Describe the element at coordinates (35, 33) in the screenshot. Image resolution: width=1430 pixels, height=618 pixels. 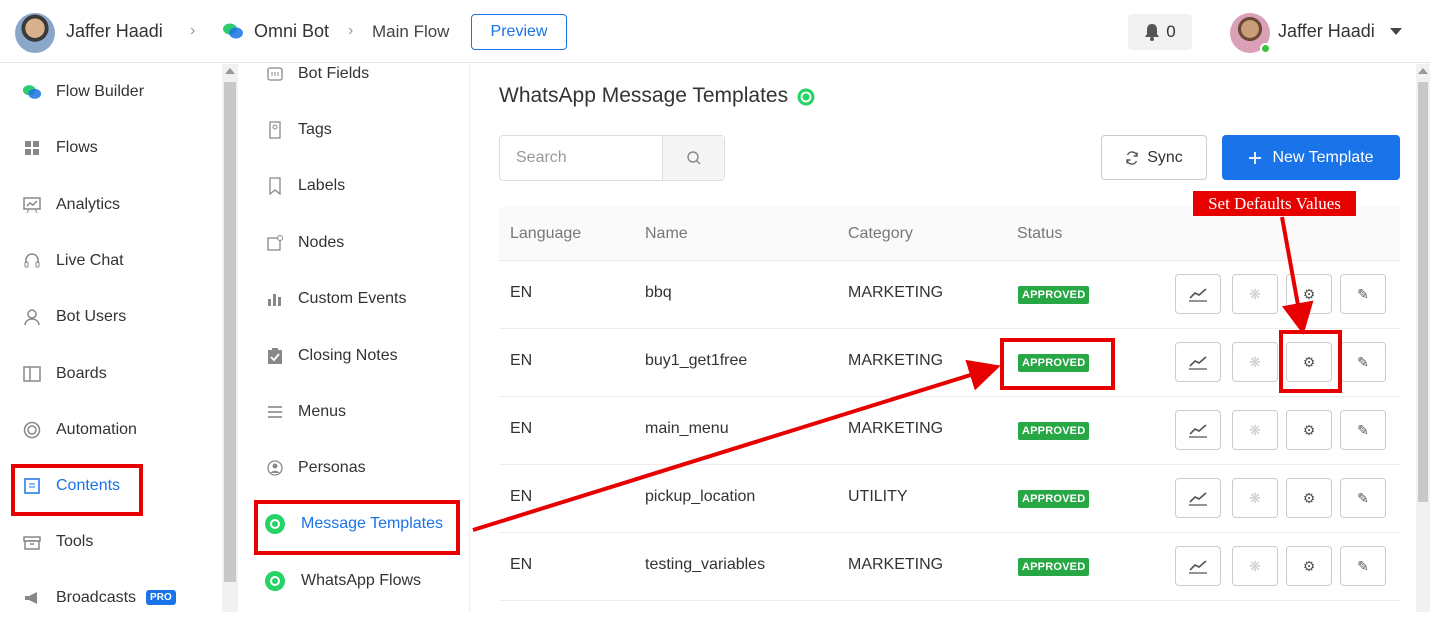
I see `workspace-avatar` at that location.